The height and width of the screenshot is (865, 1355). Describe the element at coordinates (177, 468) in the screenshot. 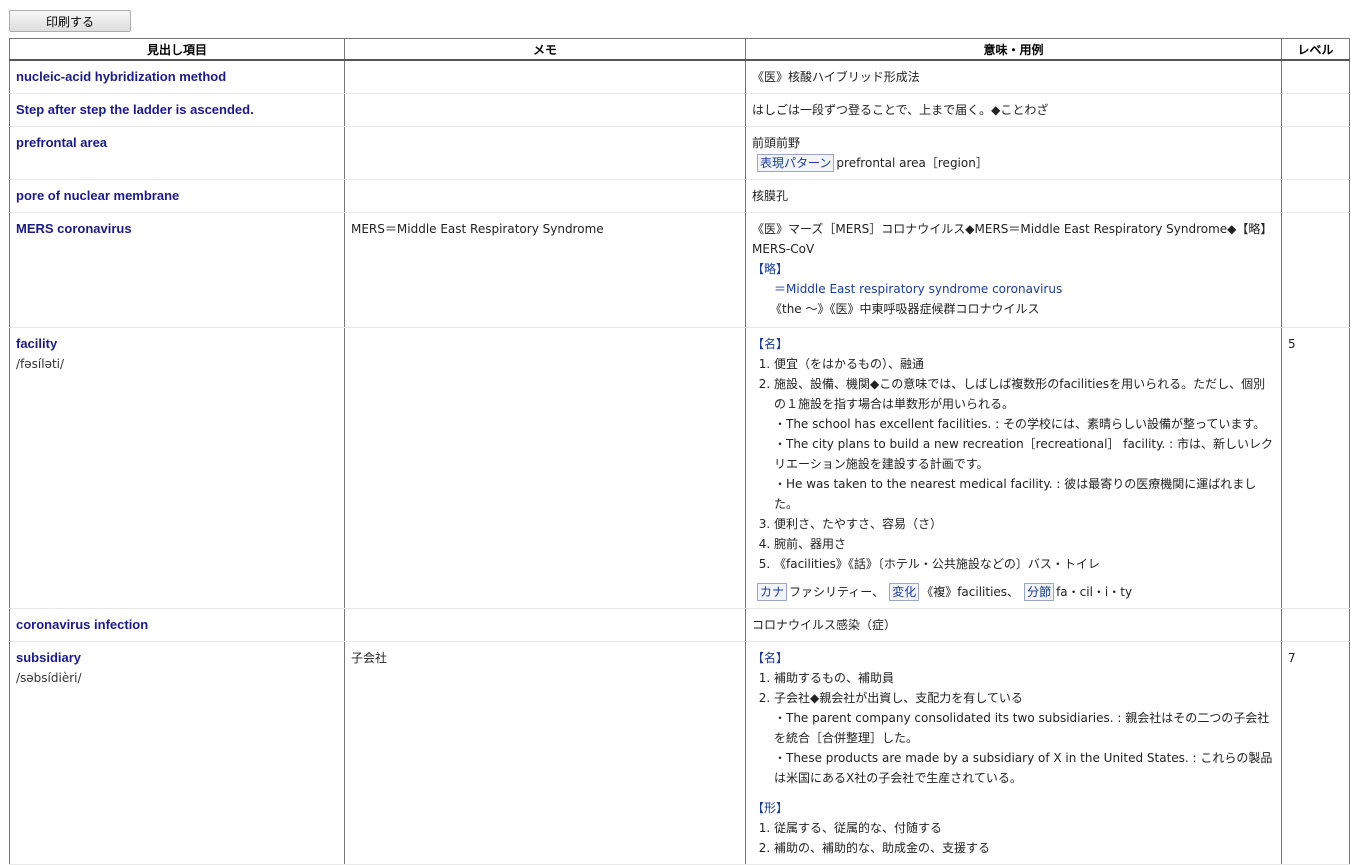

I see `headword-cell: facility /fəsíləti/` at that location.